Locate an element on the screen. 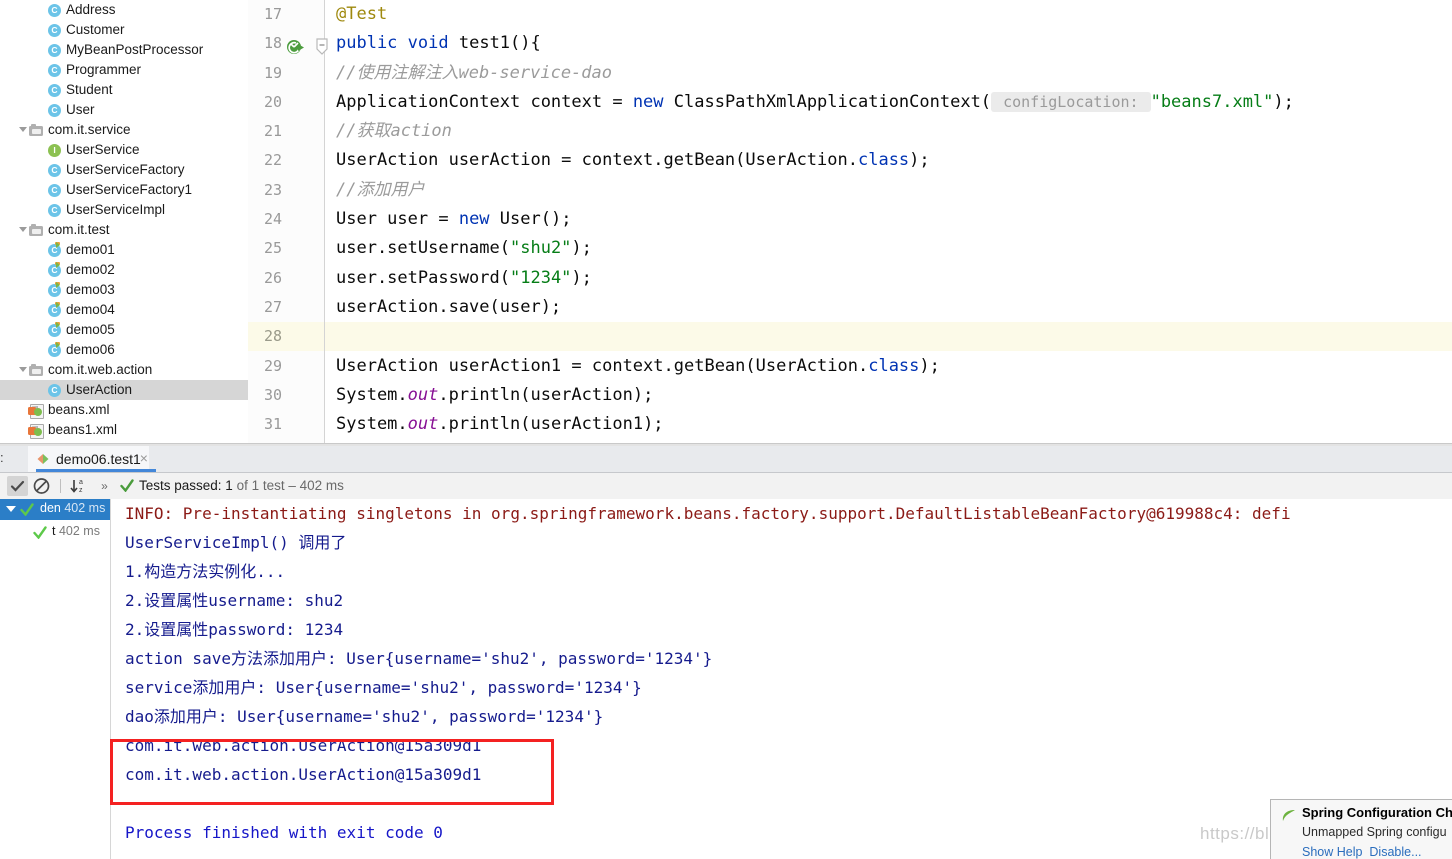 The width and height of the screenshot is (1452, 859). notification-title: Spring Configuration Che is located at coordinates (1377, 812).